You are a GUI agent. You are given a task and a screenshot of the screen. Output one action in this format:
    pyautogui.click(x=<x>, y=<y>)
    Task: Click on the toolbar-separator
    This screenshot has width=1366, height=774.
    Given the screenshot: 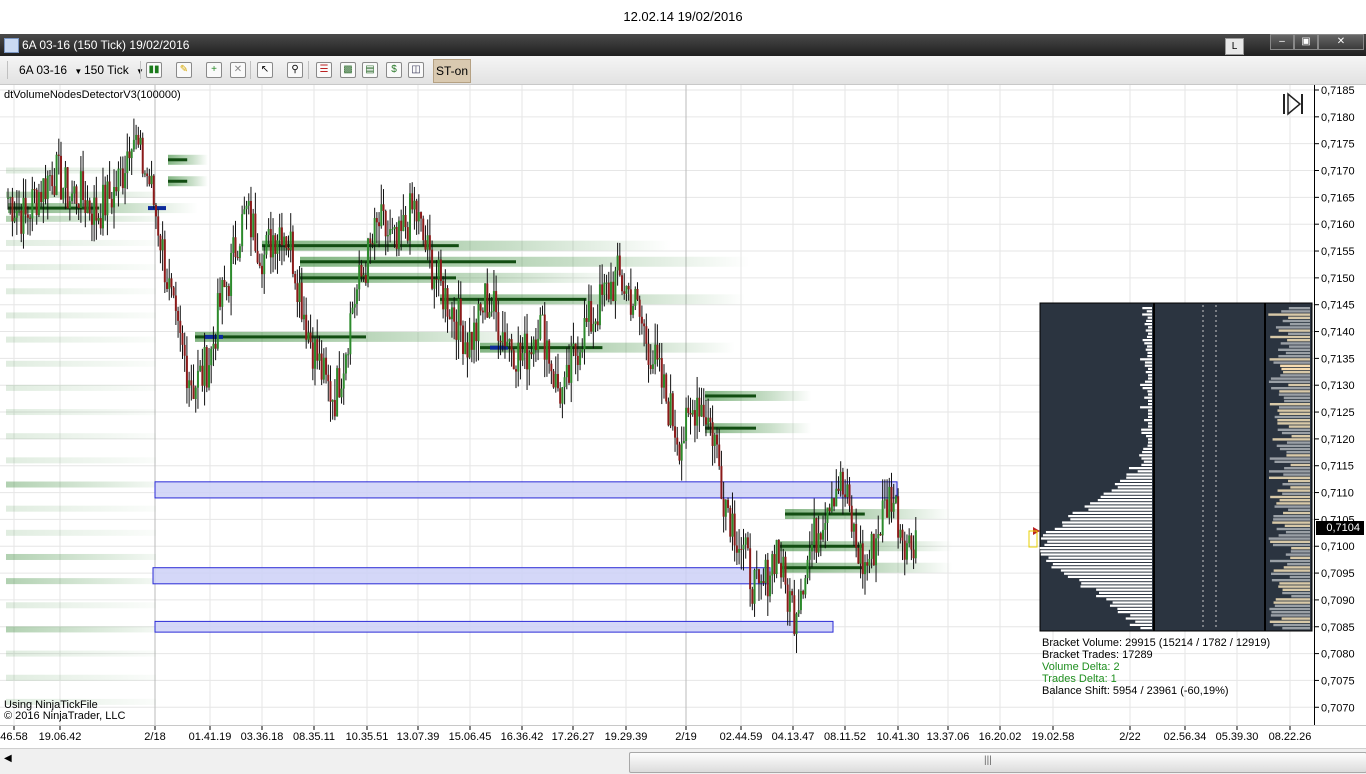 What is the action you would take?
    pyautogui.click(x=140, y=70)
    